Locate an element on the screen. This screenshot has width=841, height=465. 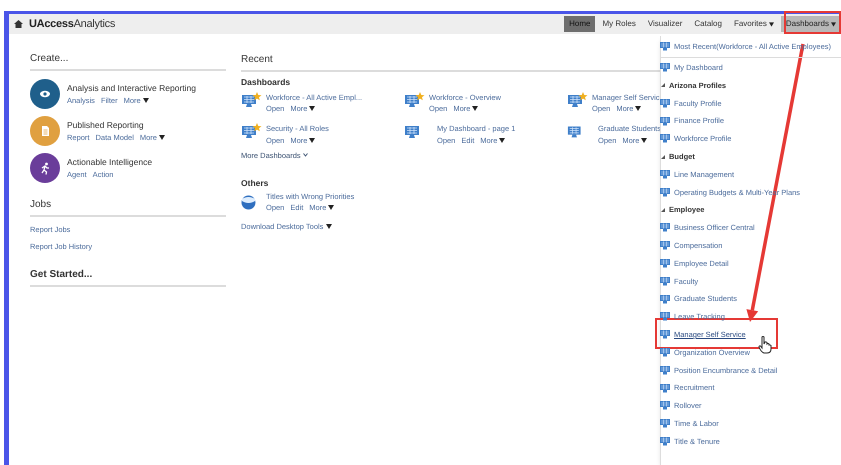
subsection-heading: Dashboards is located at coordinates (266, 82).